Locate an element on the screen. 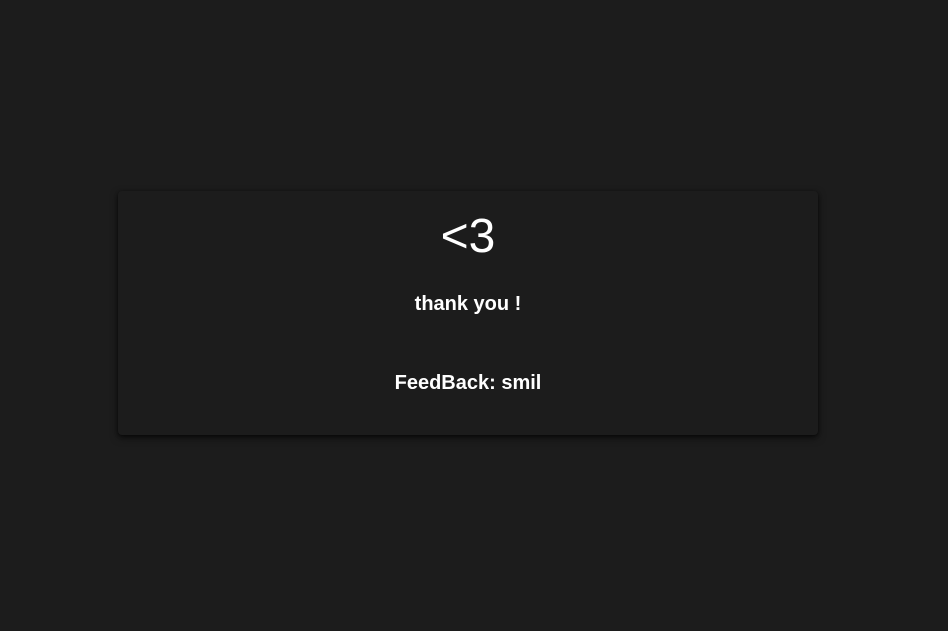  heart-symbol: <3 is located at coordinates (468, 236).